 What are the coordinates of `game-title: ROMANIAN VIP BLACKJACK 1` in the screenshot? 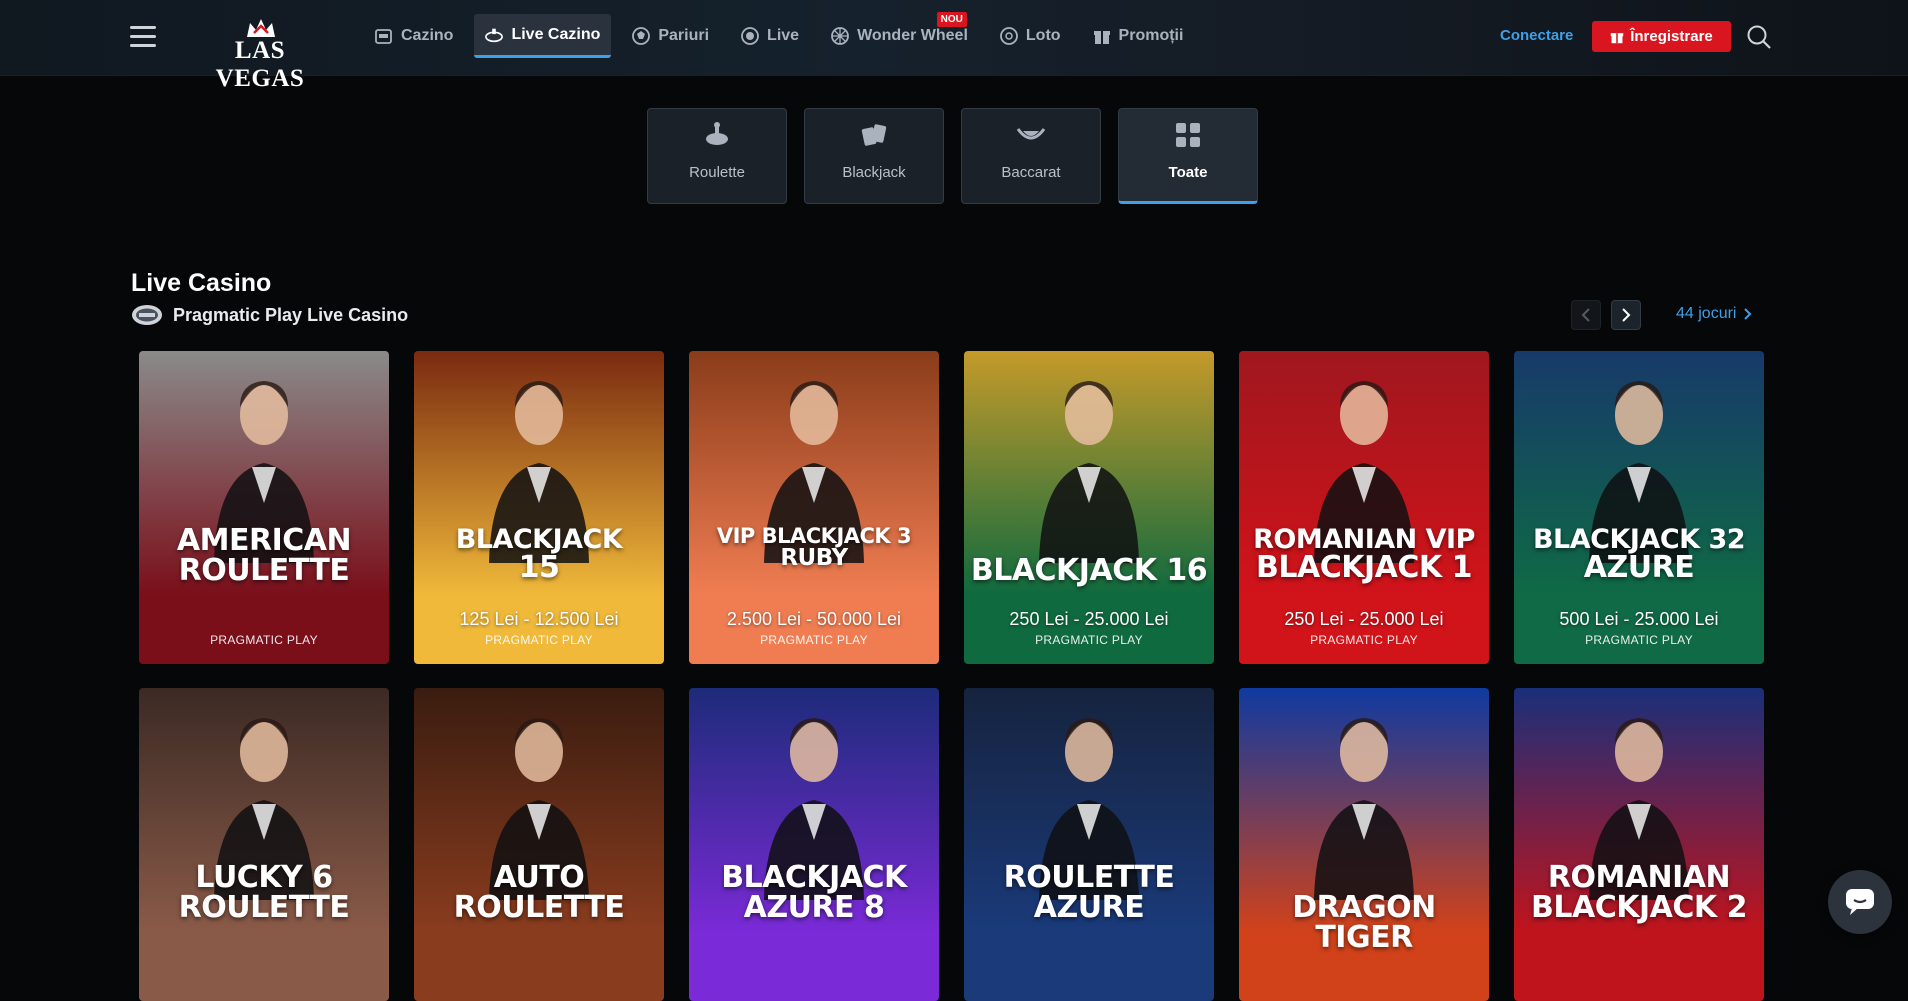 It's located at (1364, 554).